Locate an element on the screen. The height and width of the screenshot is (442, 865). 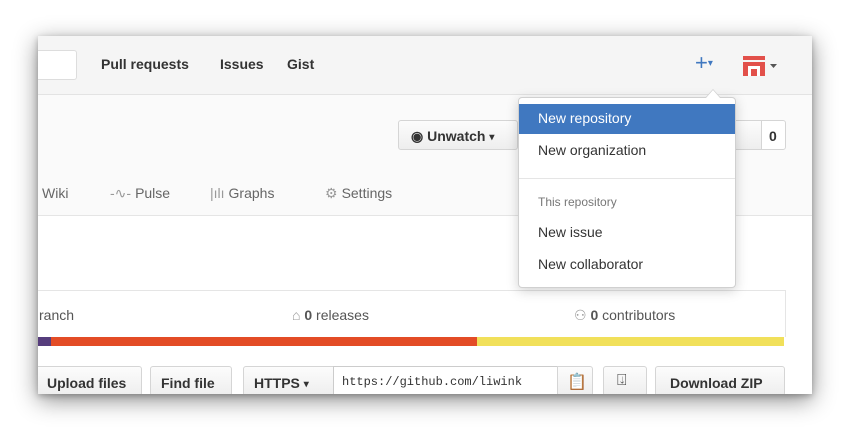
open-desktop-button: ⍗ is located at coordinates (625, 380).